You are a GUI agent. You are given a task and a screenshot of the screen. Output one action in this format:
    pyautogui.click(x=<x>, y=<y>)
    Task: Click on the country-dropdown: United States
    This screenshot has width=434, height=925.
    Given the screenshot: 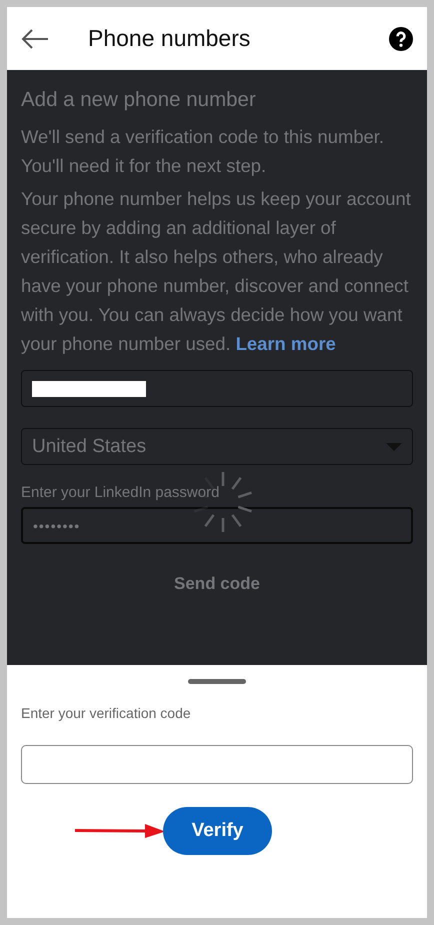 What is the action you would take?
    pyautogui.click(x=217, y=446)
    